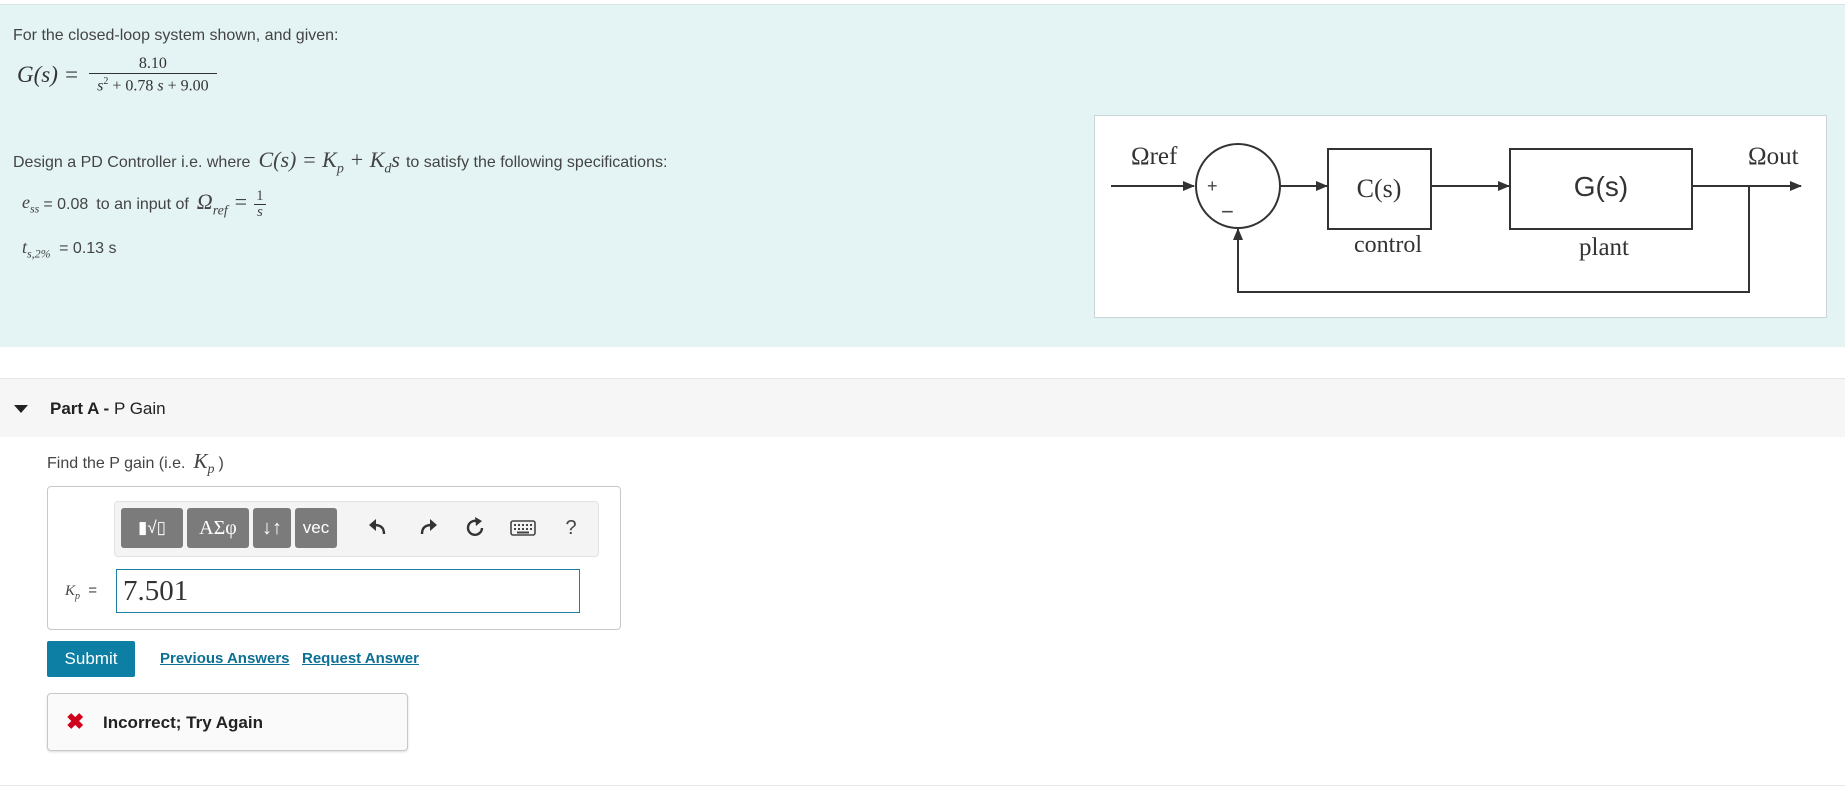 The image size is (1845, 786). What do you see at coordinates (92, 590) in the screenshot?
I see `kp-label-equals: =` at bounding box center [92, 590].